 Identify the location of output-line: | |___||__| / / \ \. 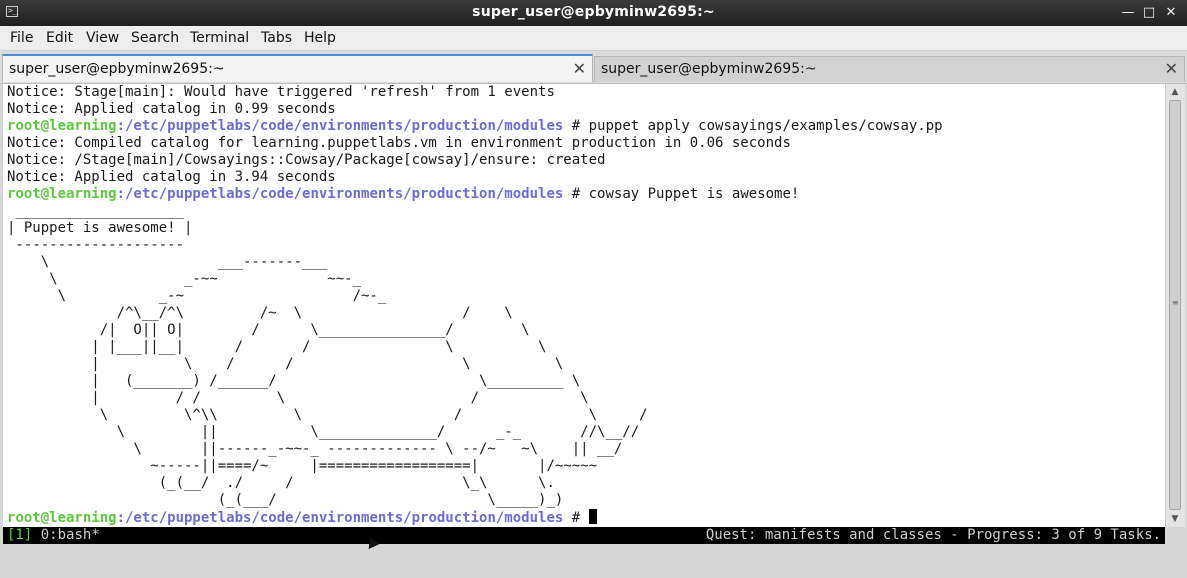
(277, 347).